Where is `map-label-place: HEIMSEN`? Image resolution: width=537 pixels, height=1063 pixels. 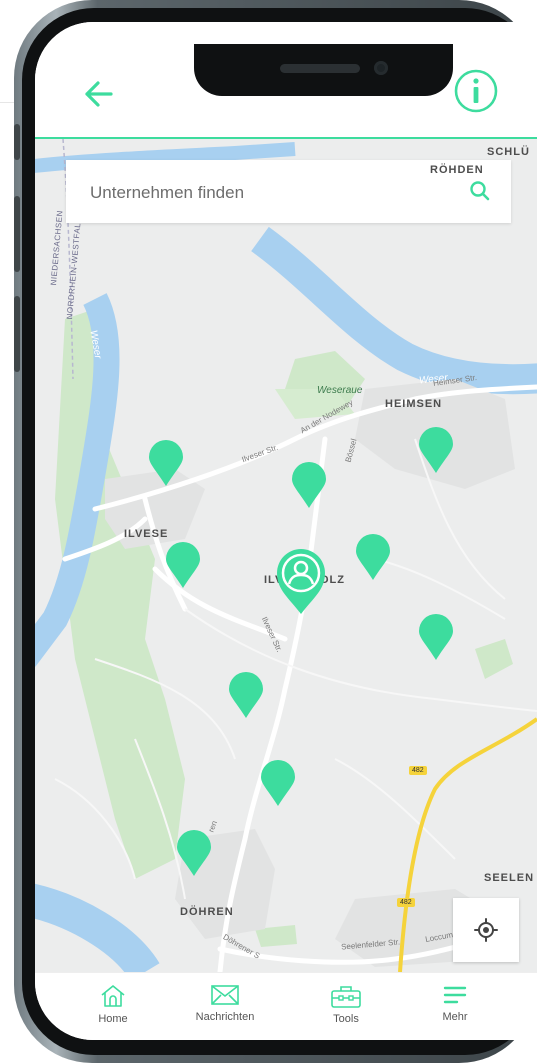 map-label-place: HEIMSEN is located at coordinates (414, 404).